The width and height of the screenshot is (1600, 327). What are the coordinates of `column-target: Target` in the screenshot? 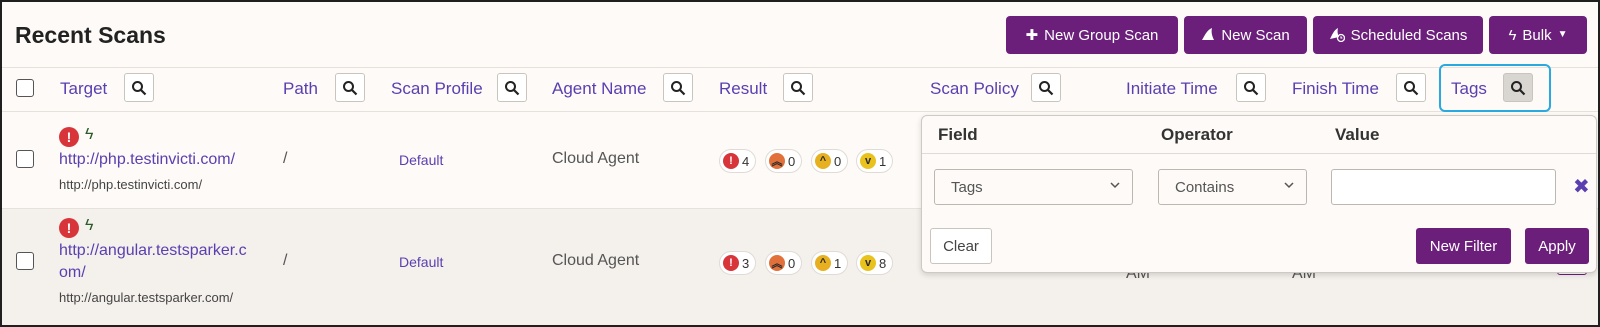 It's located at (83, 89).